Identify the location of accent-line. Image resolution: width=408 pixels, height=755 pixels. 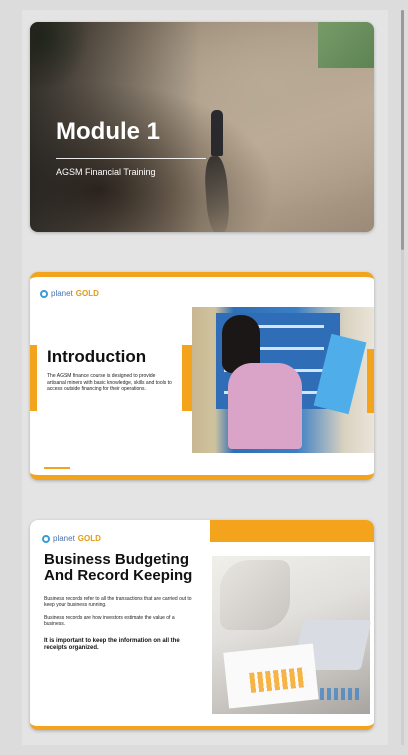
(57, 468).